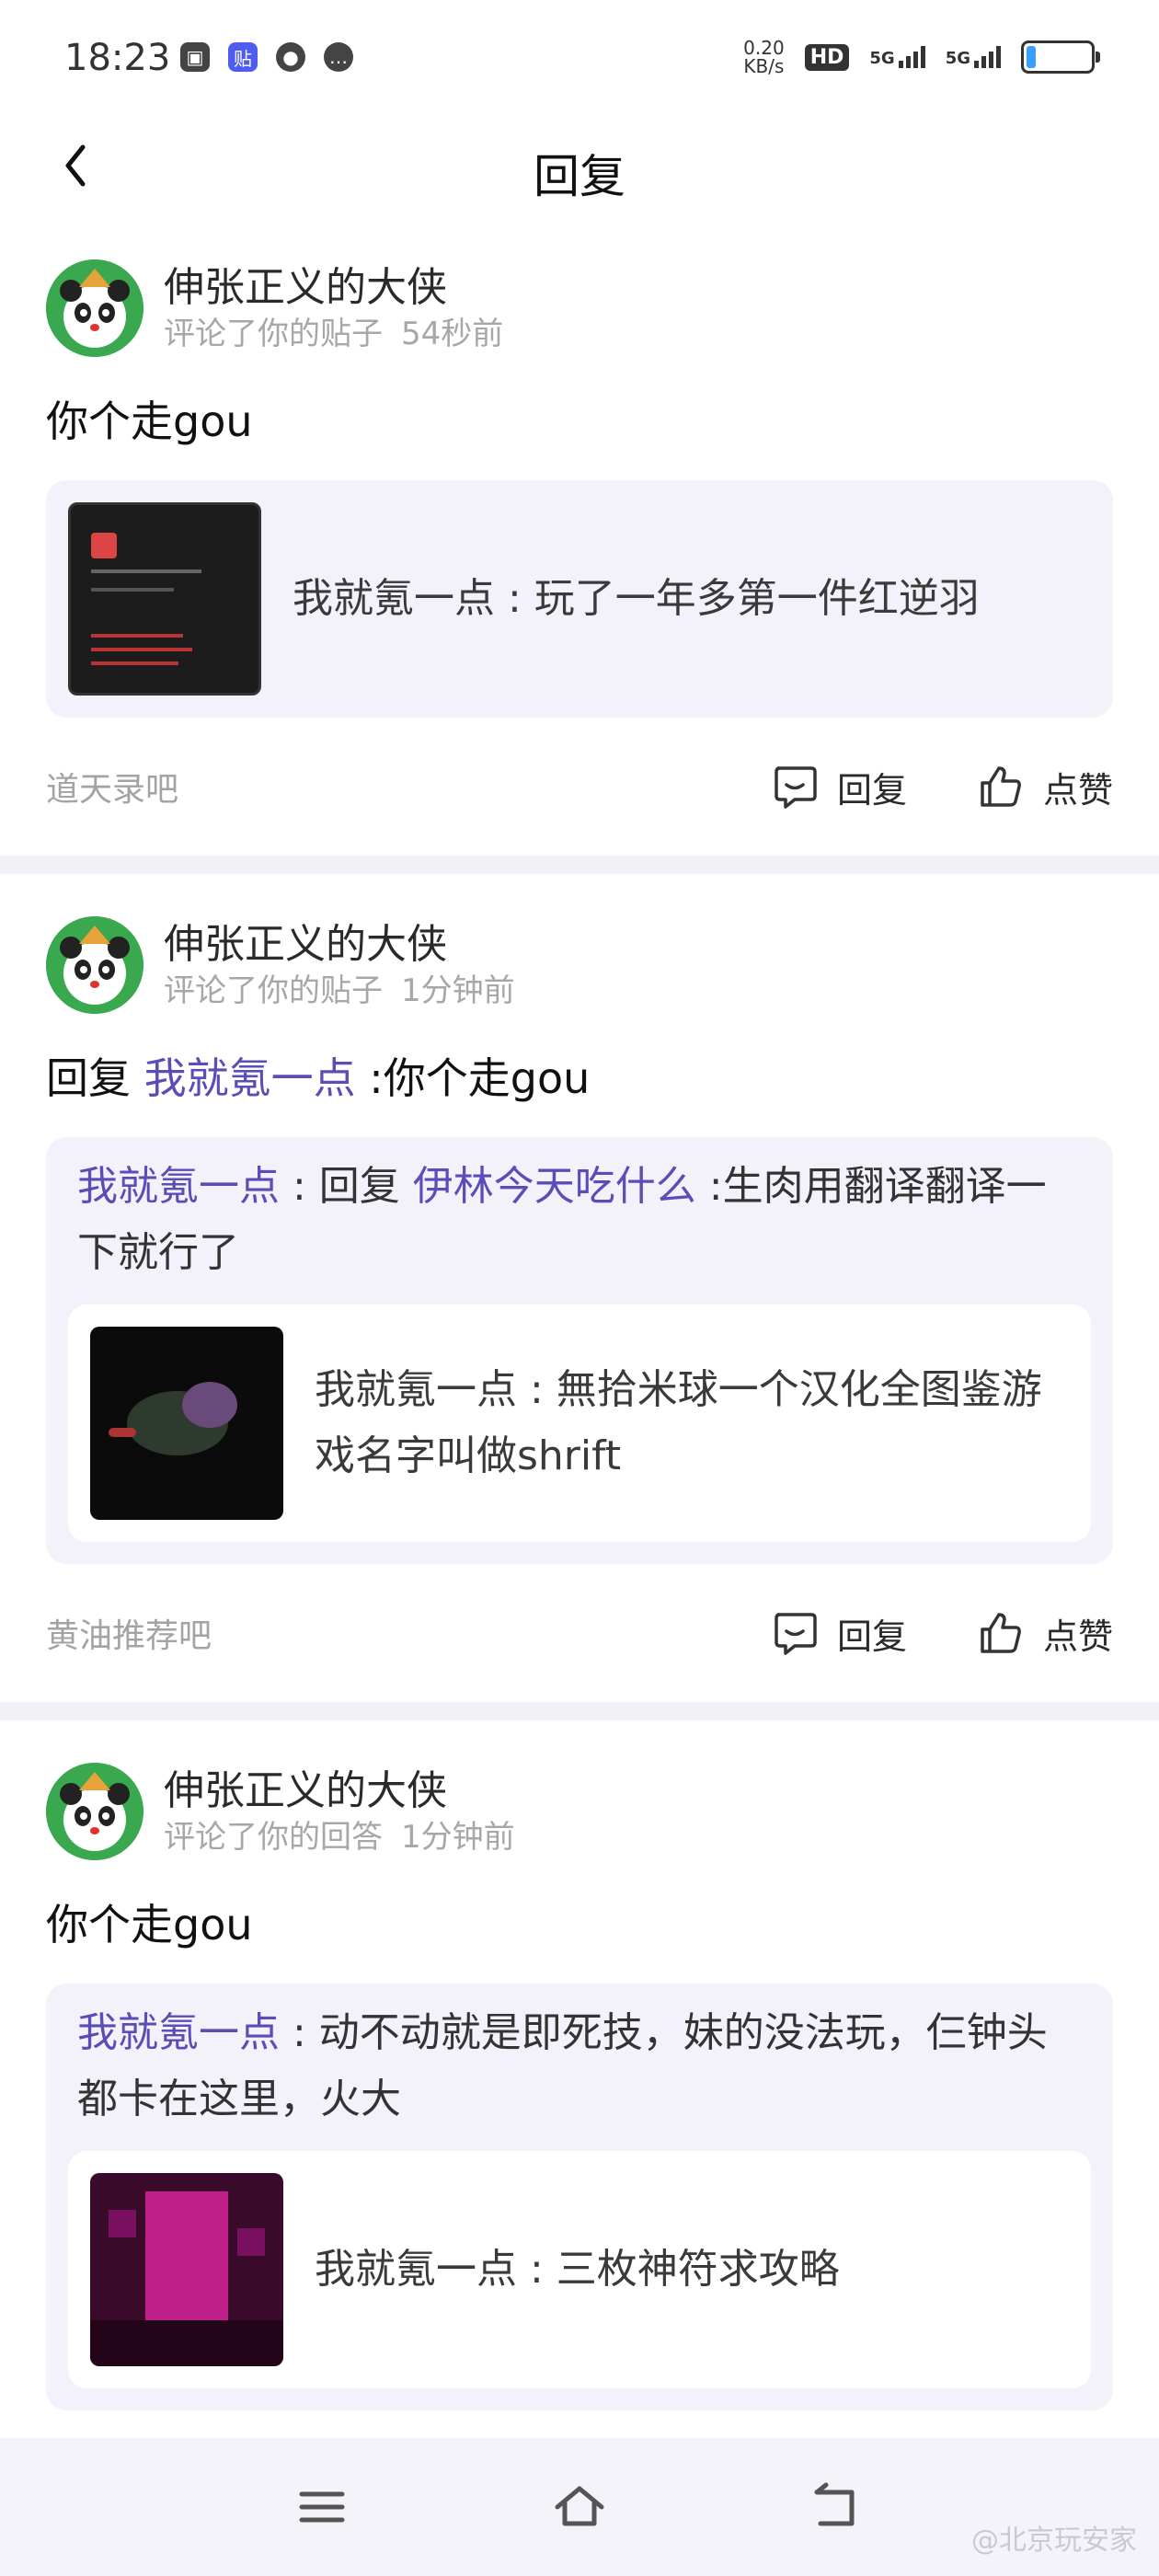 The width and height of the screenshot is (1159, 2576). I want to click on reply-user: 伸张正义的大侠 评论了你的回答 1分钟前, so click(579, 1811).